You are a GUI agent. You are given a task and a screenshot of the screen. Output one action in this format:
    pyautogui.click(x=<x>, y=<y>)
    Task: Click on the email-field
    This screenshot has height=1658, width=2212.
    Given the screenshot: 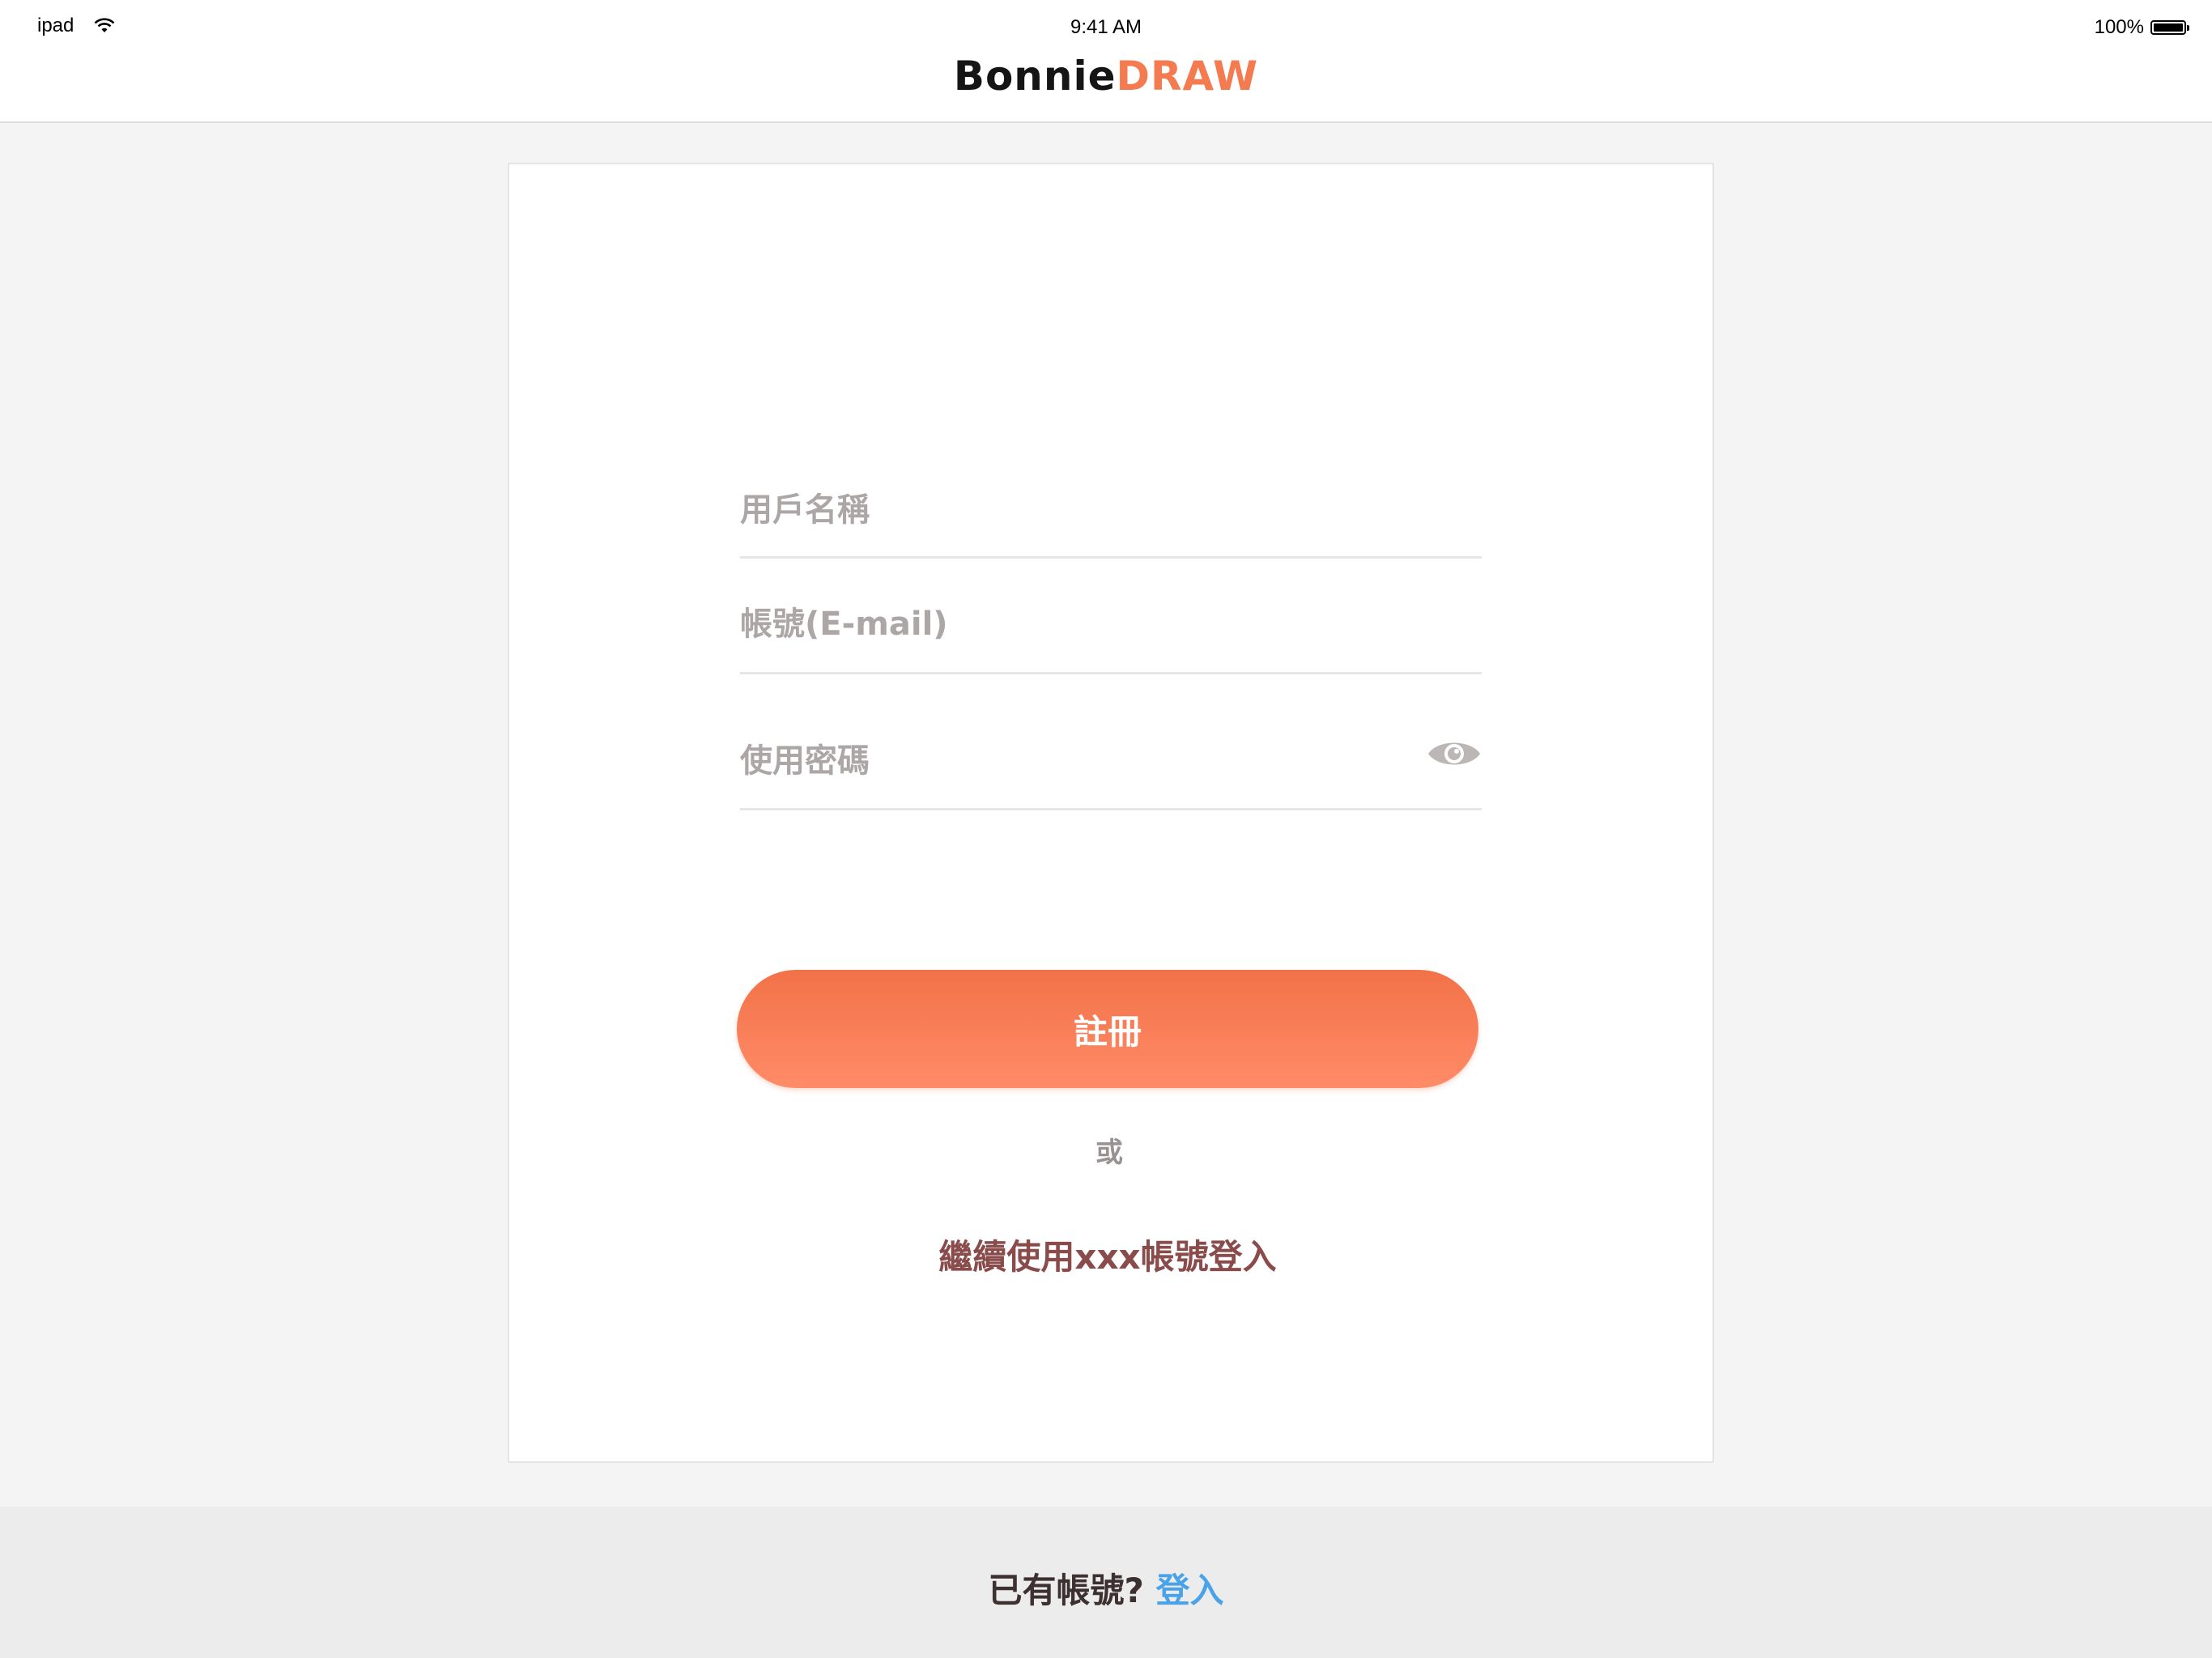 What is the action you would take?
    pyautogui.click(x=1111, y=637)
    